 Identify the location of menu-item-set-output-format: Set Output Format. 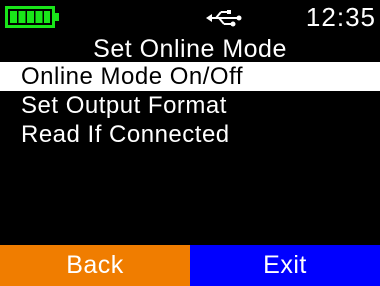
(190, 105).